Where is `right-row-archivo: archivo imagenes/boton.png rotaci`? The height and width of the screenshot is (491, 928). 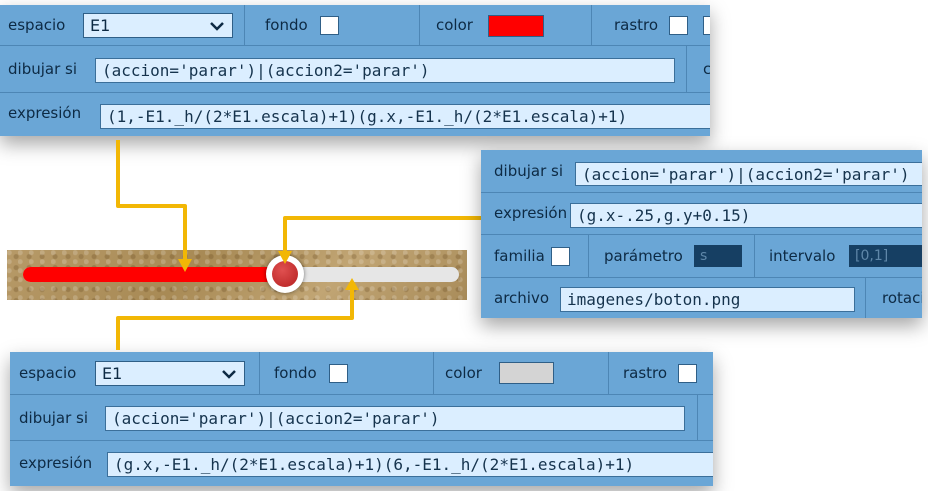 right-row-archivo: archivo imagenes/boton.png rotaci is located at coordinates (701, 298).